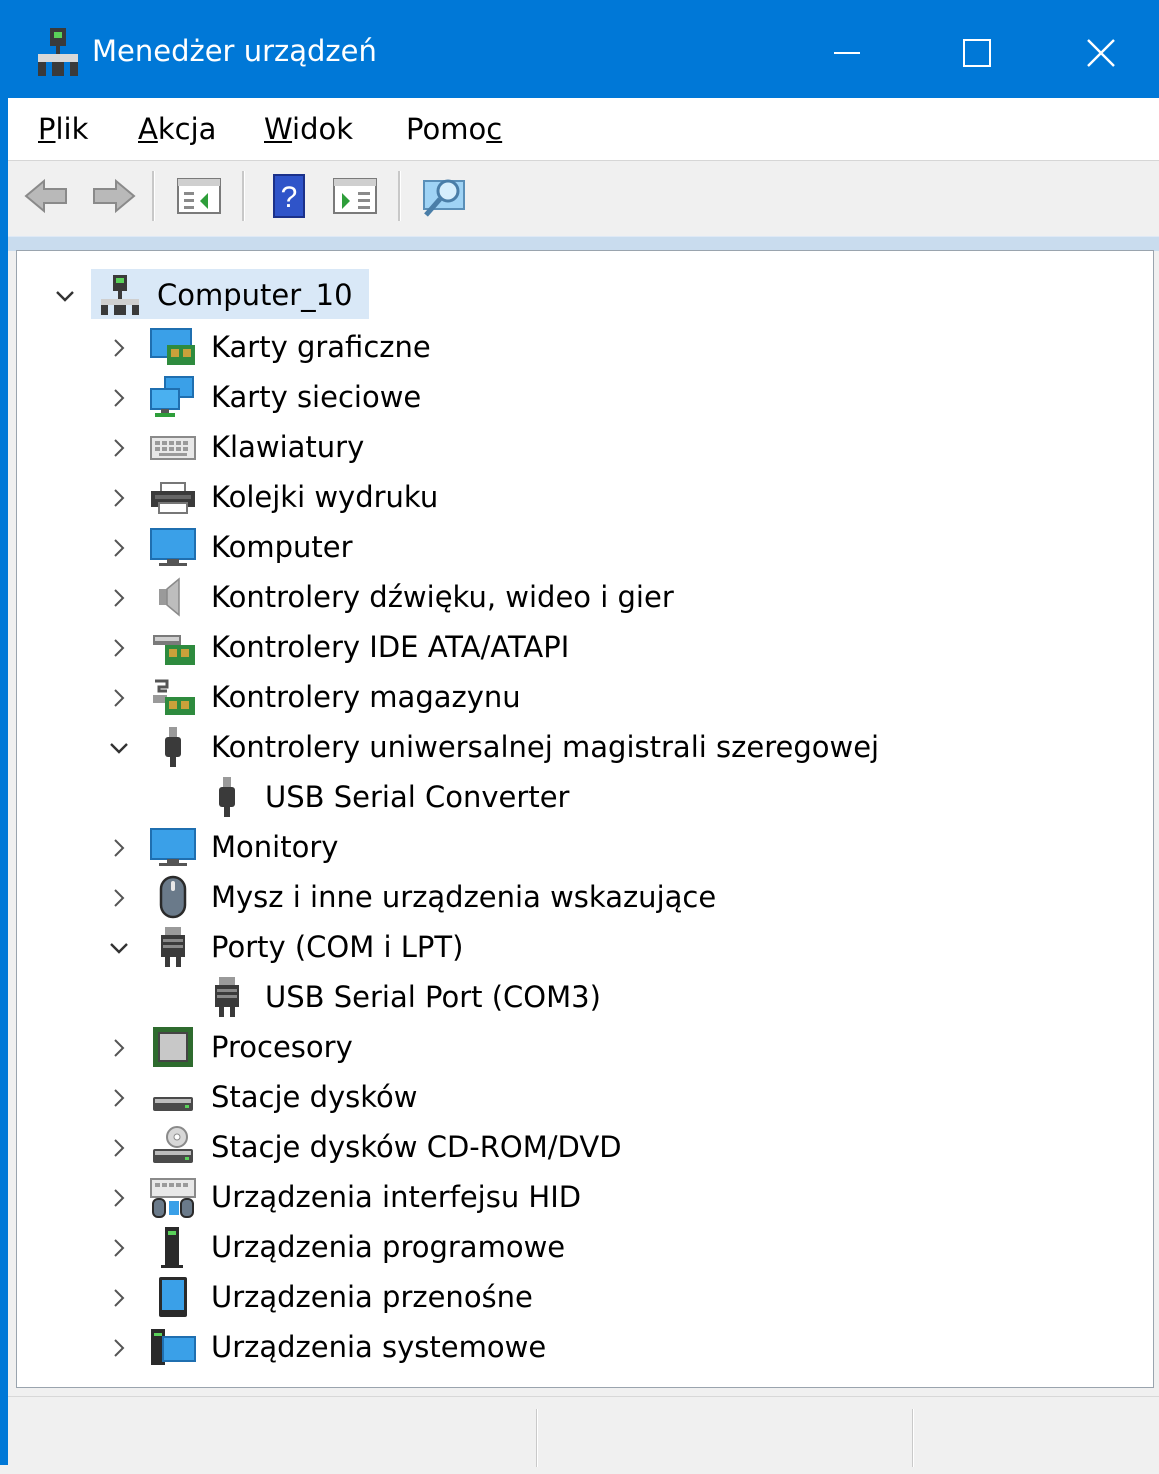  What do you see at coordinates (148, 129) in the screenshot?
I see `menu-mnemonic: A` at bounding box center [148, 129].